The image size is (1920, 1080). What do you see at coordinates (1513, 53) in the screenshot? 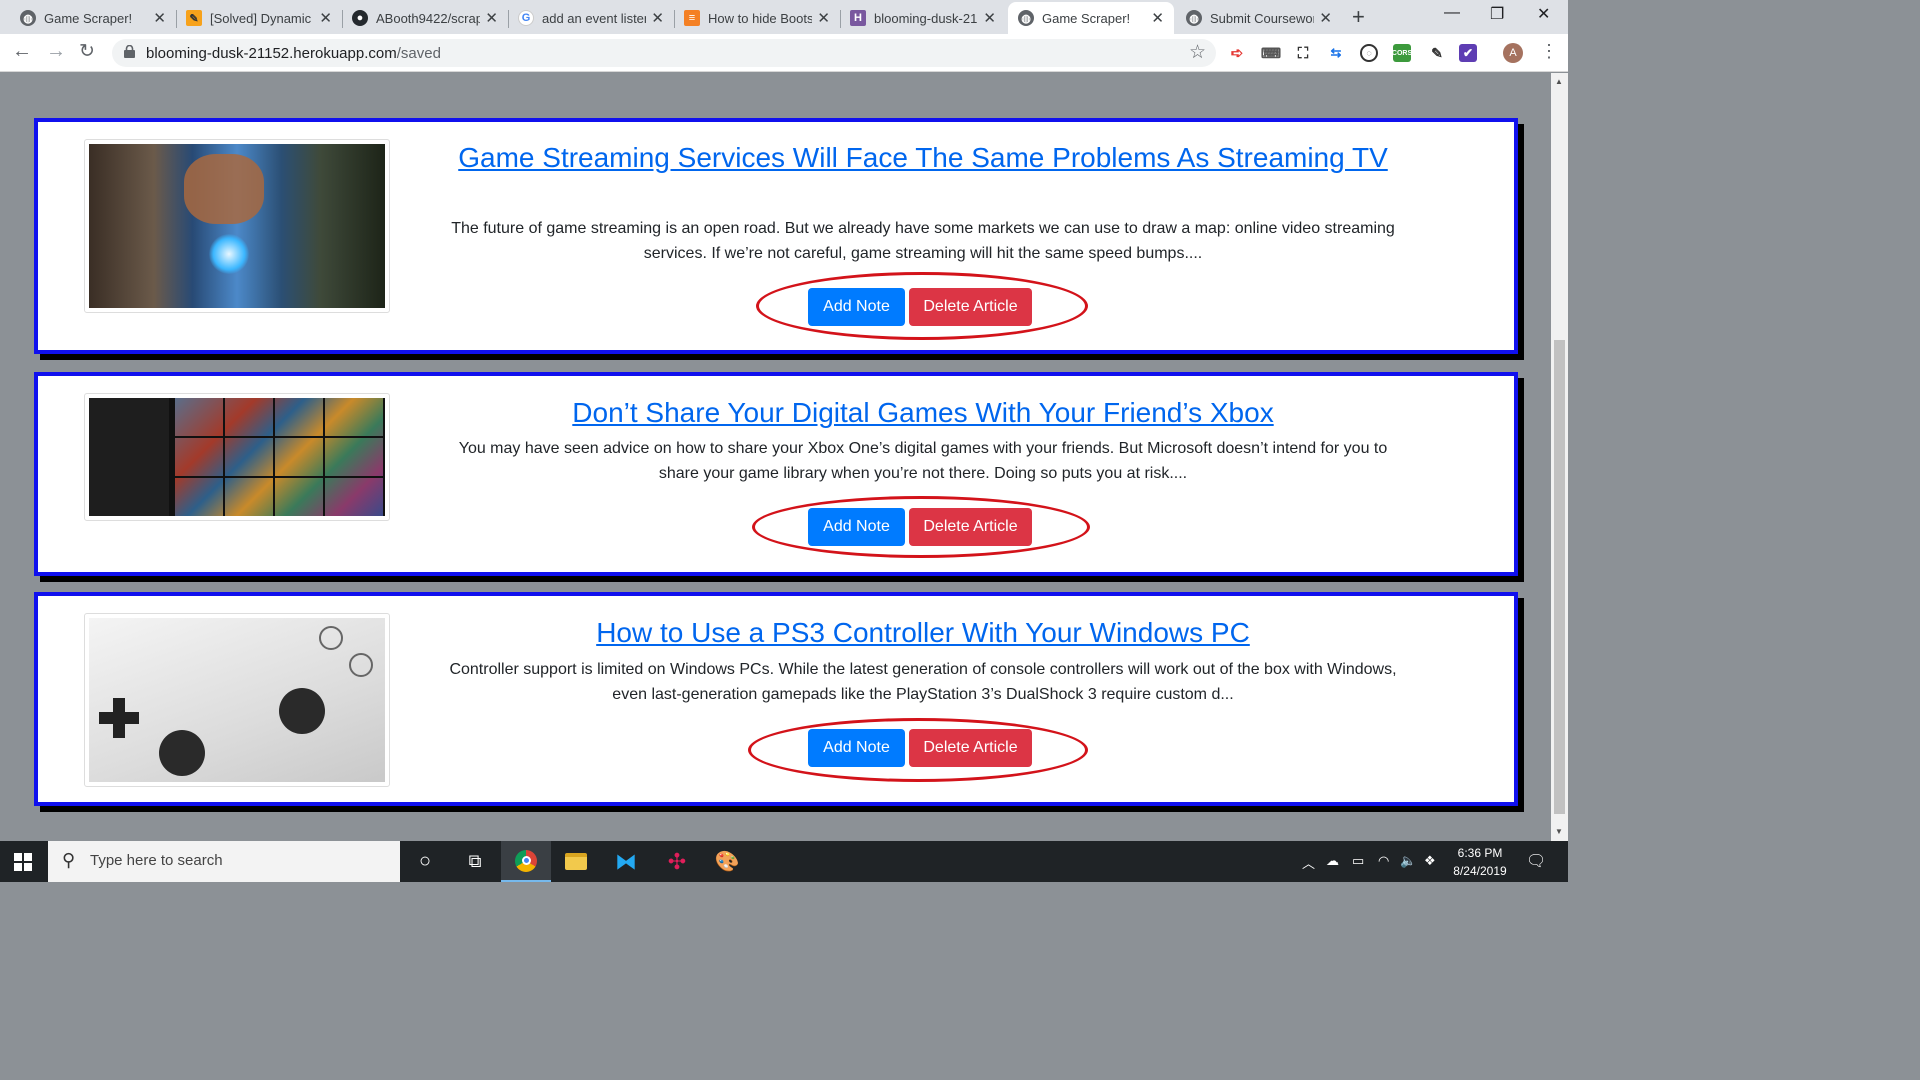
I see `avatar: A` at bounding box center [1513, 53].